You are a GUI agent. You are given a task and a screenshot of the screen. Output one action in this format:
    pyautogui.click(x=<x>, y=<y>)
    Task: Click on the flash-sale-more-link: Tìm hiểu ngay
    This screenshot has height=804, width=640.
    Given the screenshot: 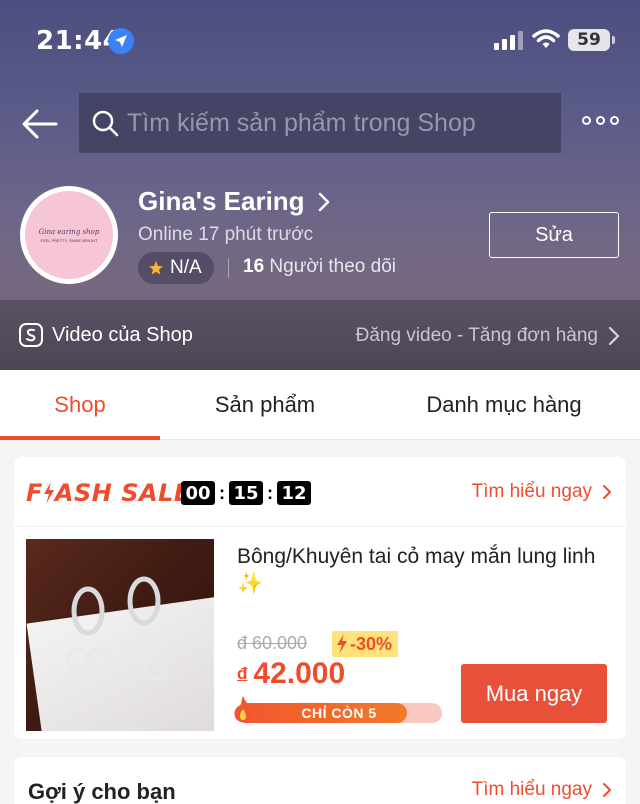 What is the action you would take?
    pyautogui.click(x=542, y=492)
    